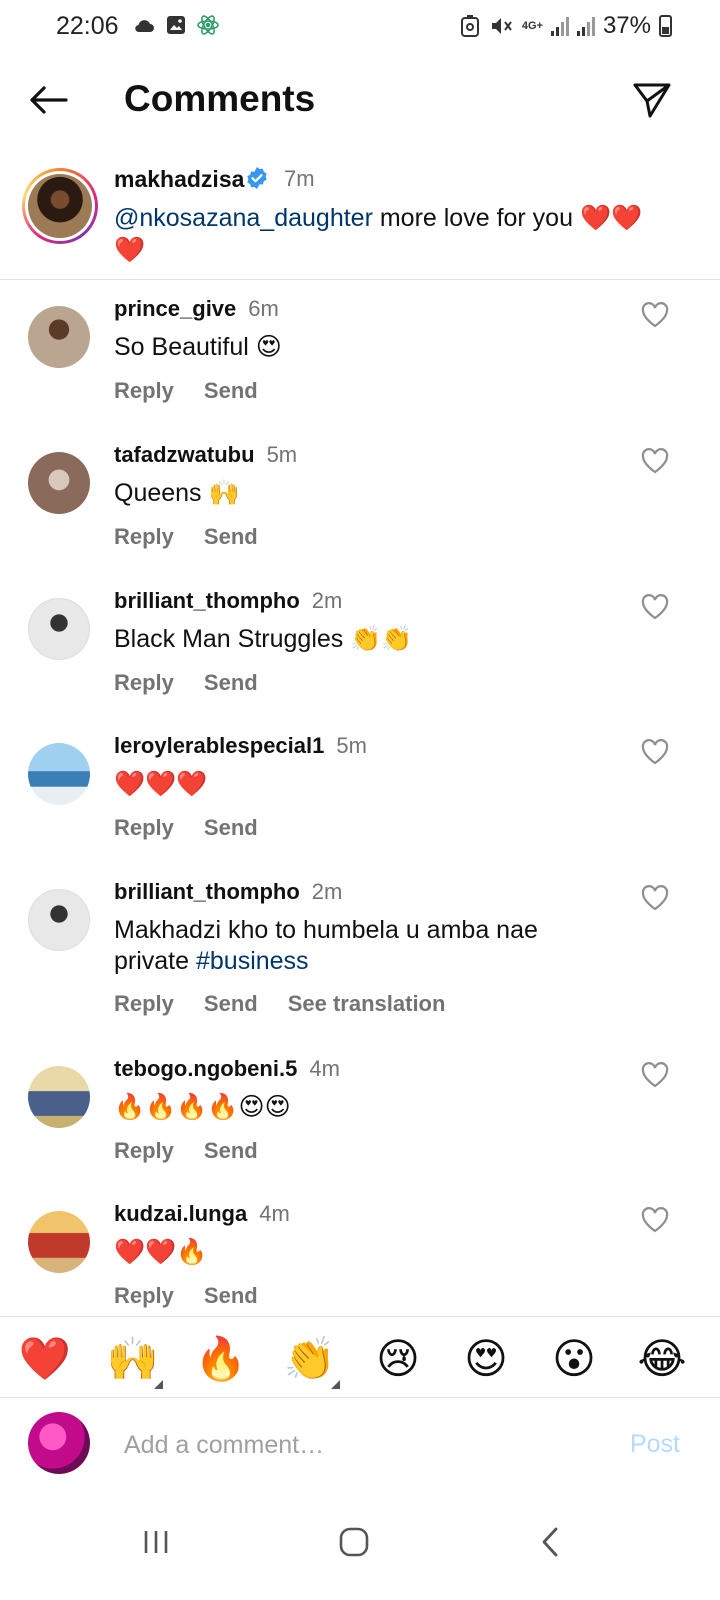 This screenshot has width=720, height=1600. I want to click on comment-username: tebogo.ngobeni.5 4m, so click(227, 1069).